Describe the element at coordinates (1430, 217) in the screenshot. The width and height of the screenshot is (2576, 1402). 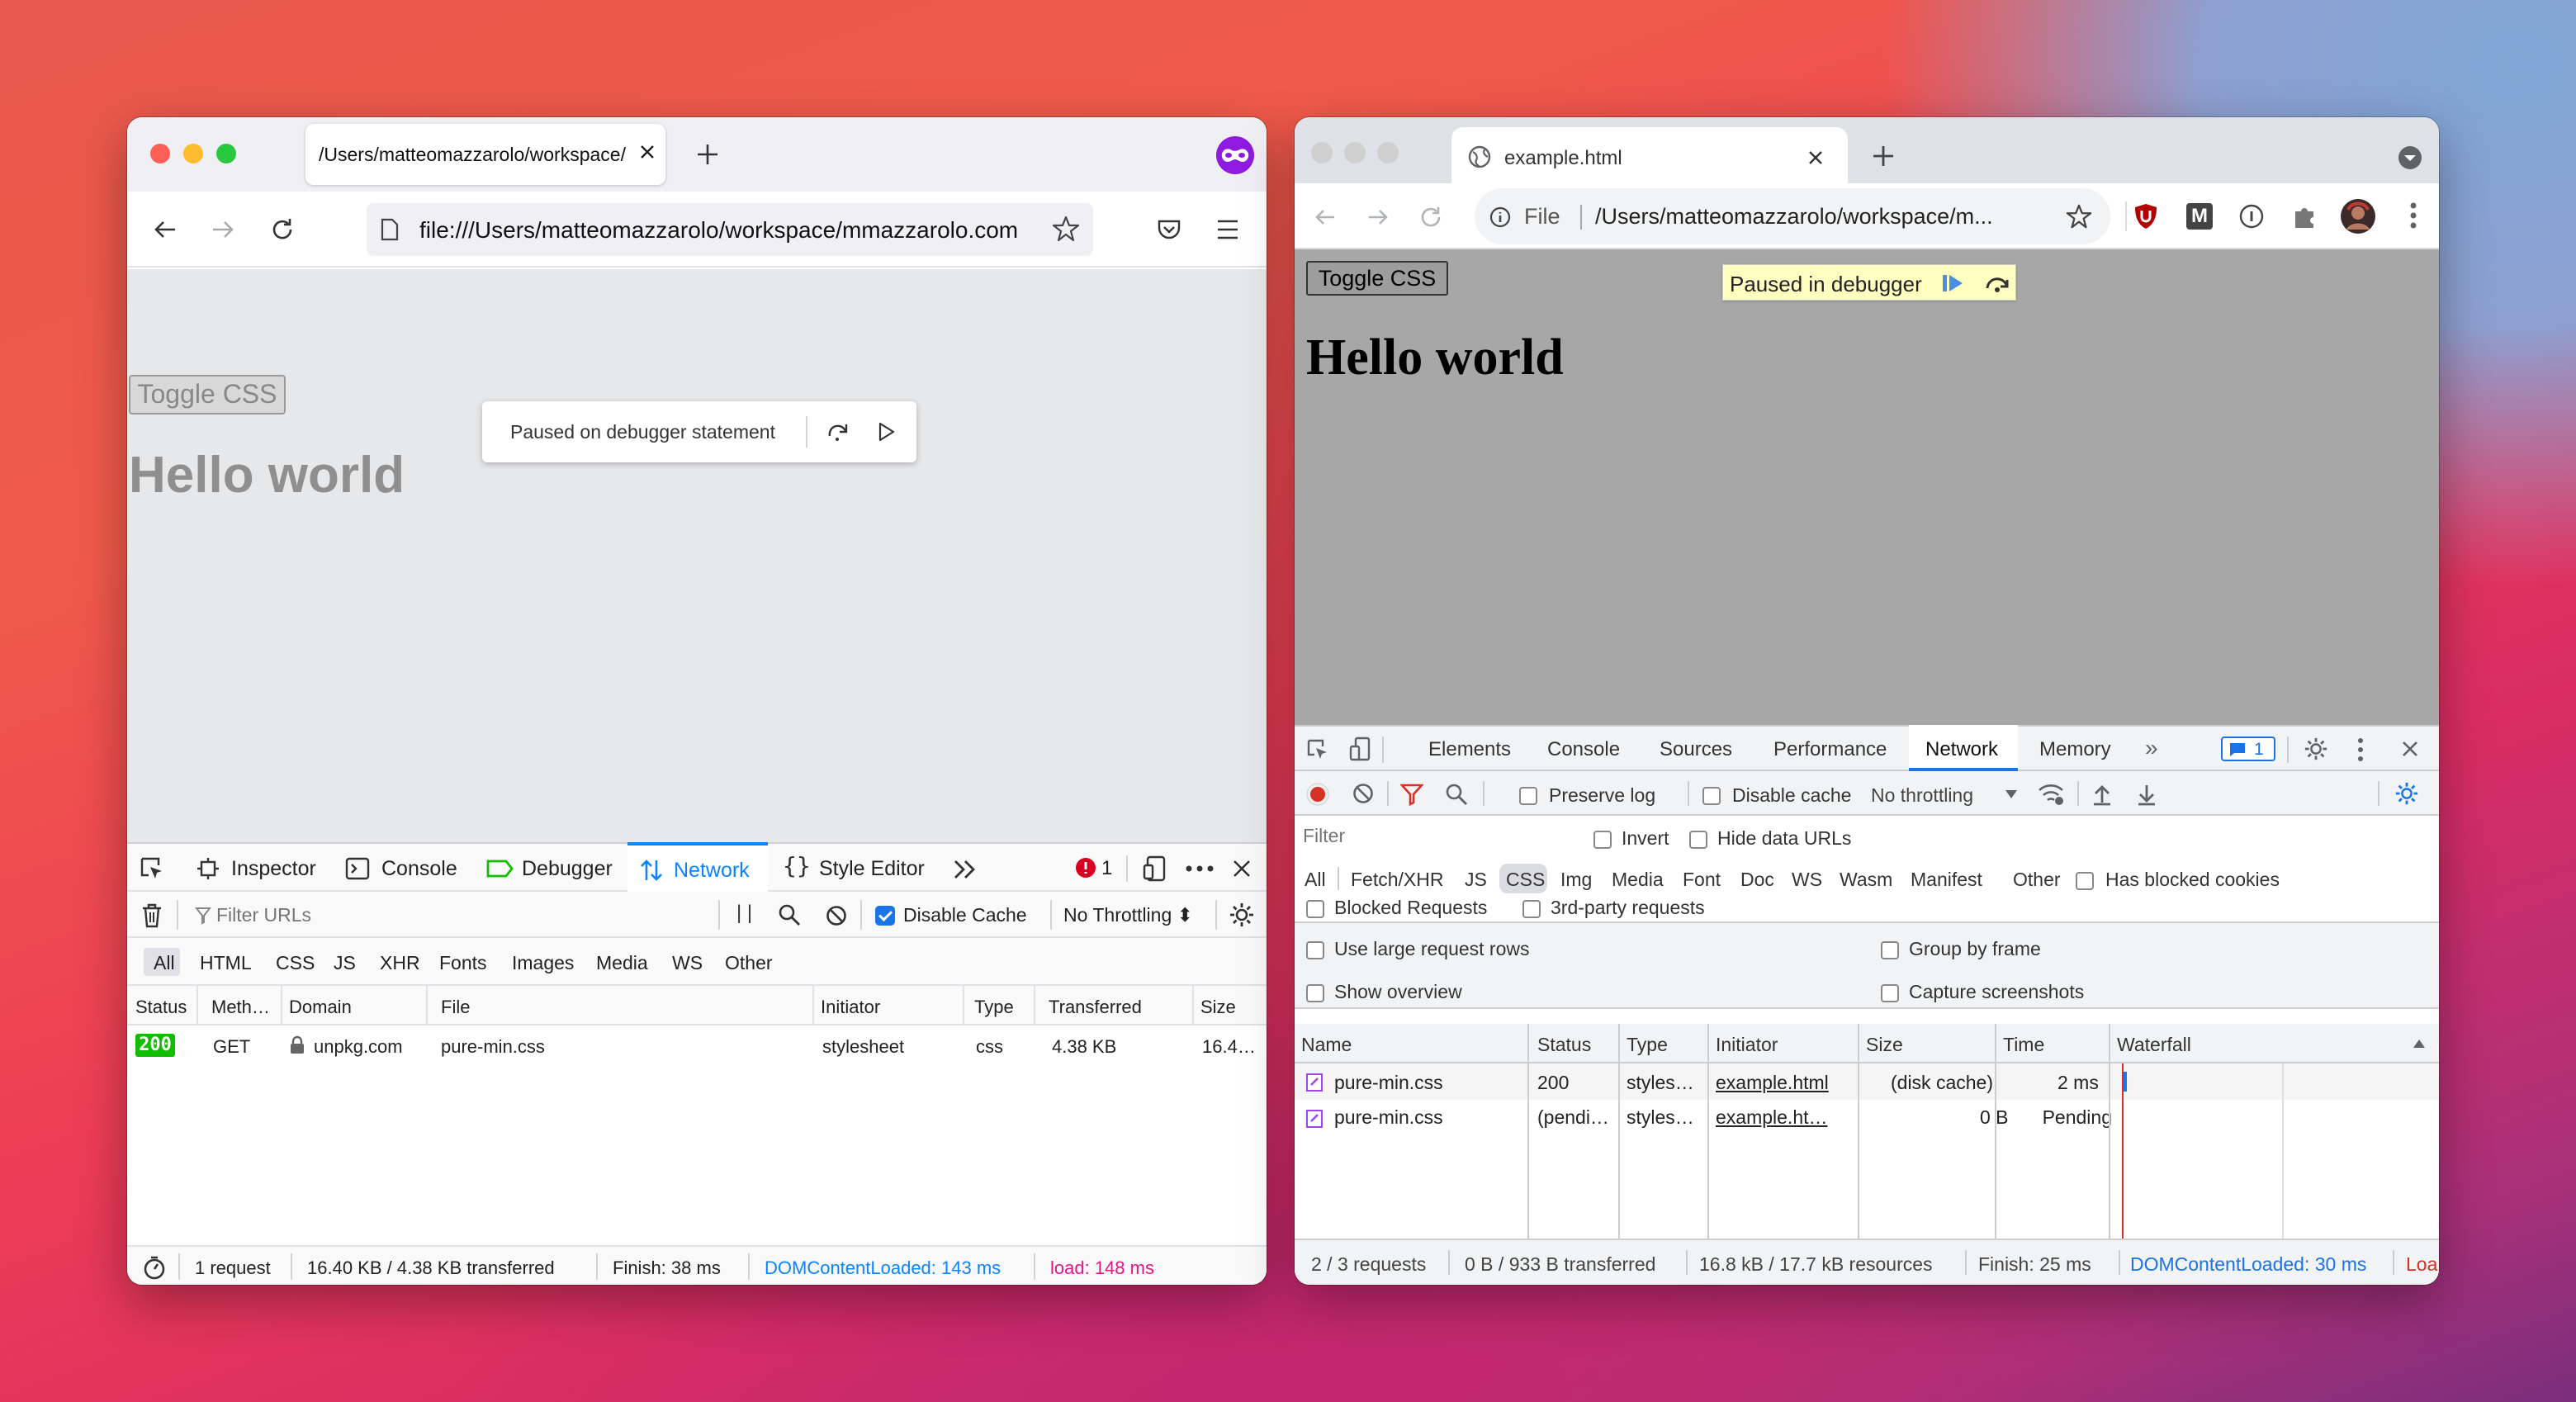
I see `reload-icon` at that location.